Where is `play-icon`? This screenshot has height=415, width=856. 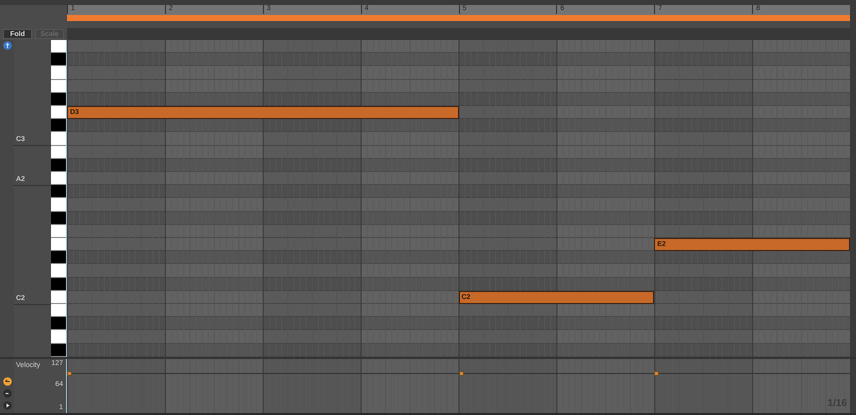 play-icon is located at coordinates (7, 405).